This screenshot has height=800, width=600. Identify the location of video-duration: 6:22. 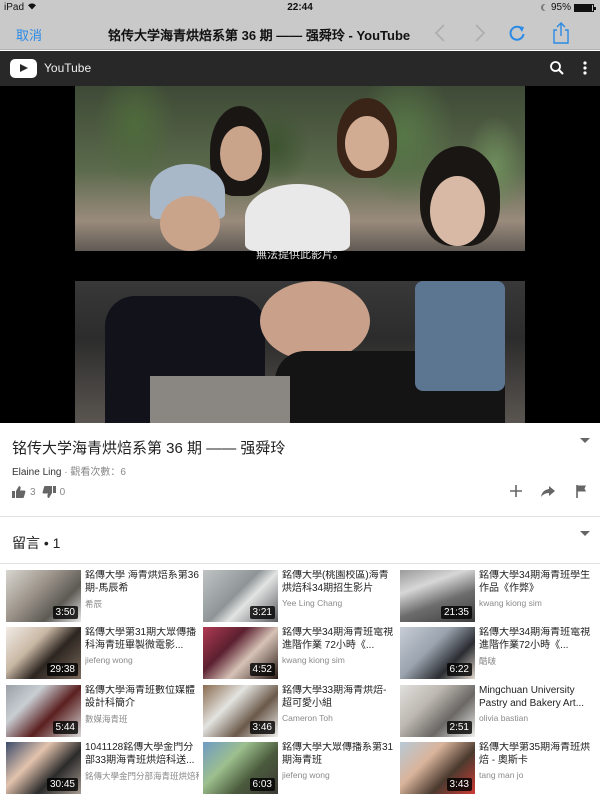
(459, 669).